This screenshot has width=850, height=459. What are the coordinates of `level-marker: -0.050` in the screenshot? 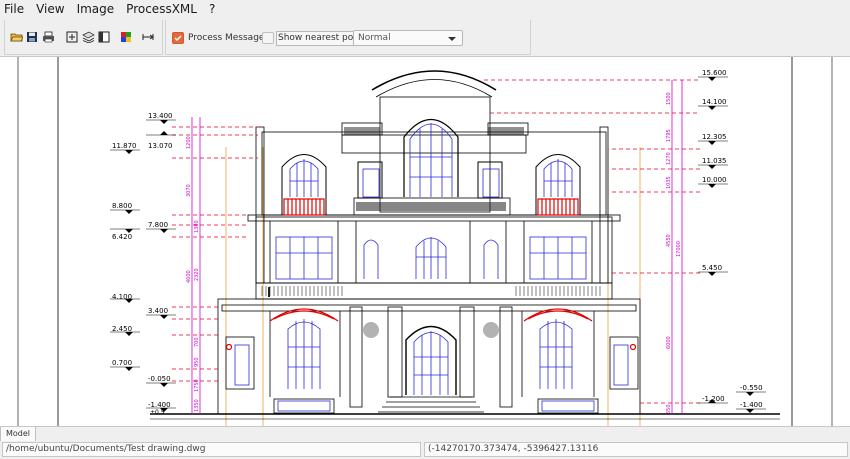 It's located at (161, 381).